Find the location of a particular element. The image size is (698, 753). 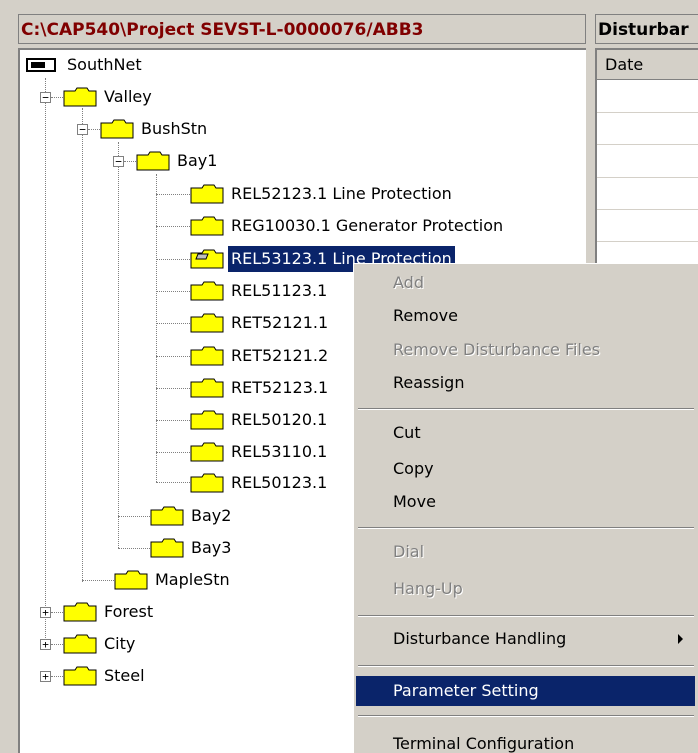

tree-item-terminal: REL51123.1 is located at coordinates (260, 291).